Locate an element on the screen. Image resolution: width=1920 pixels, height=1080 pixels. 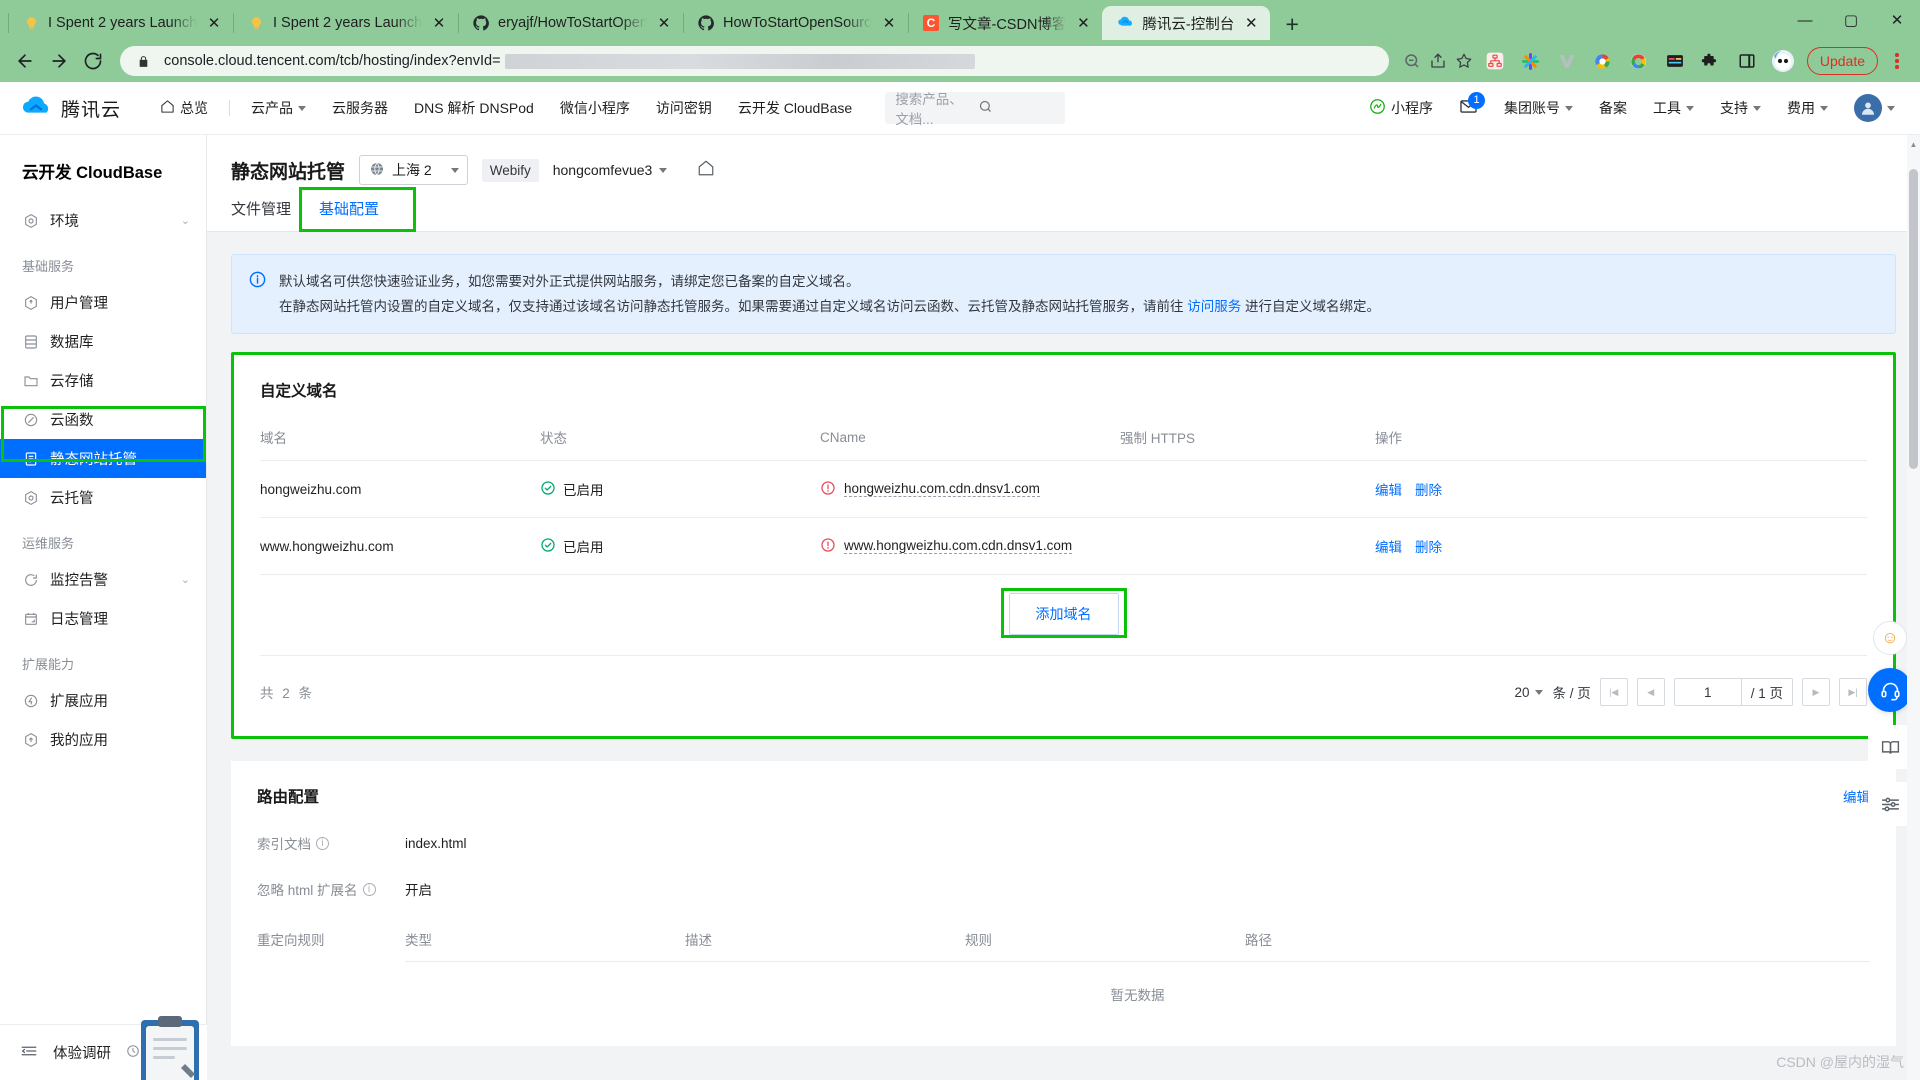
colorpicker-extension-icon is located at coordinates (1639, 61).